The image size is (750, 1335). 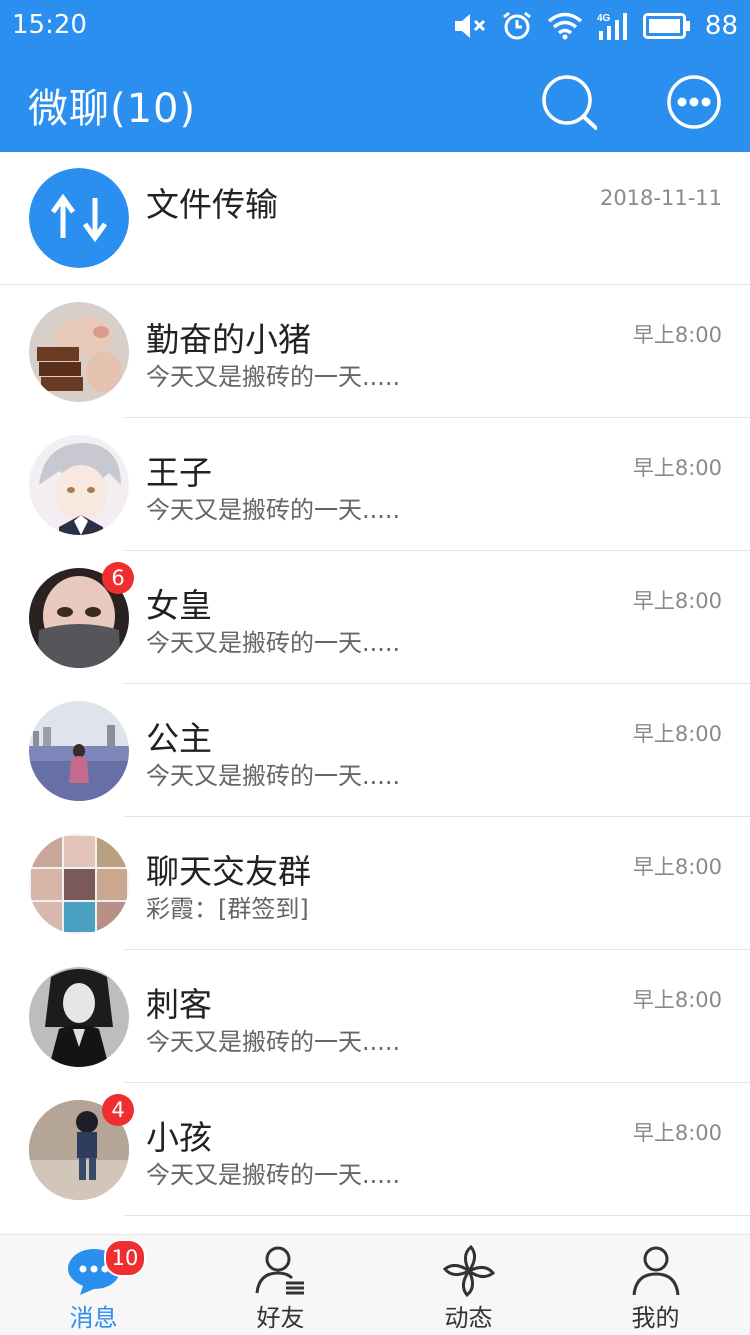 I want to click on unread-badge: 6, so click(x=118, y=578).